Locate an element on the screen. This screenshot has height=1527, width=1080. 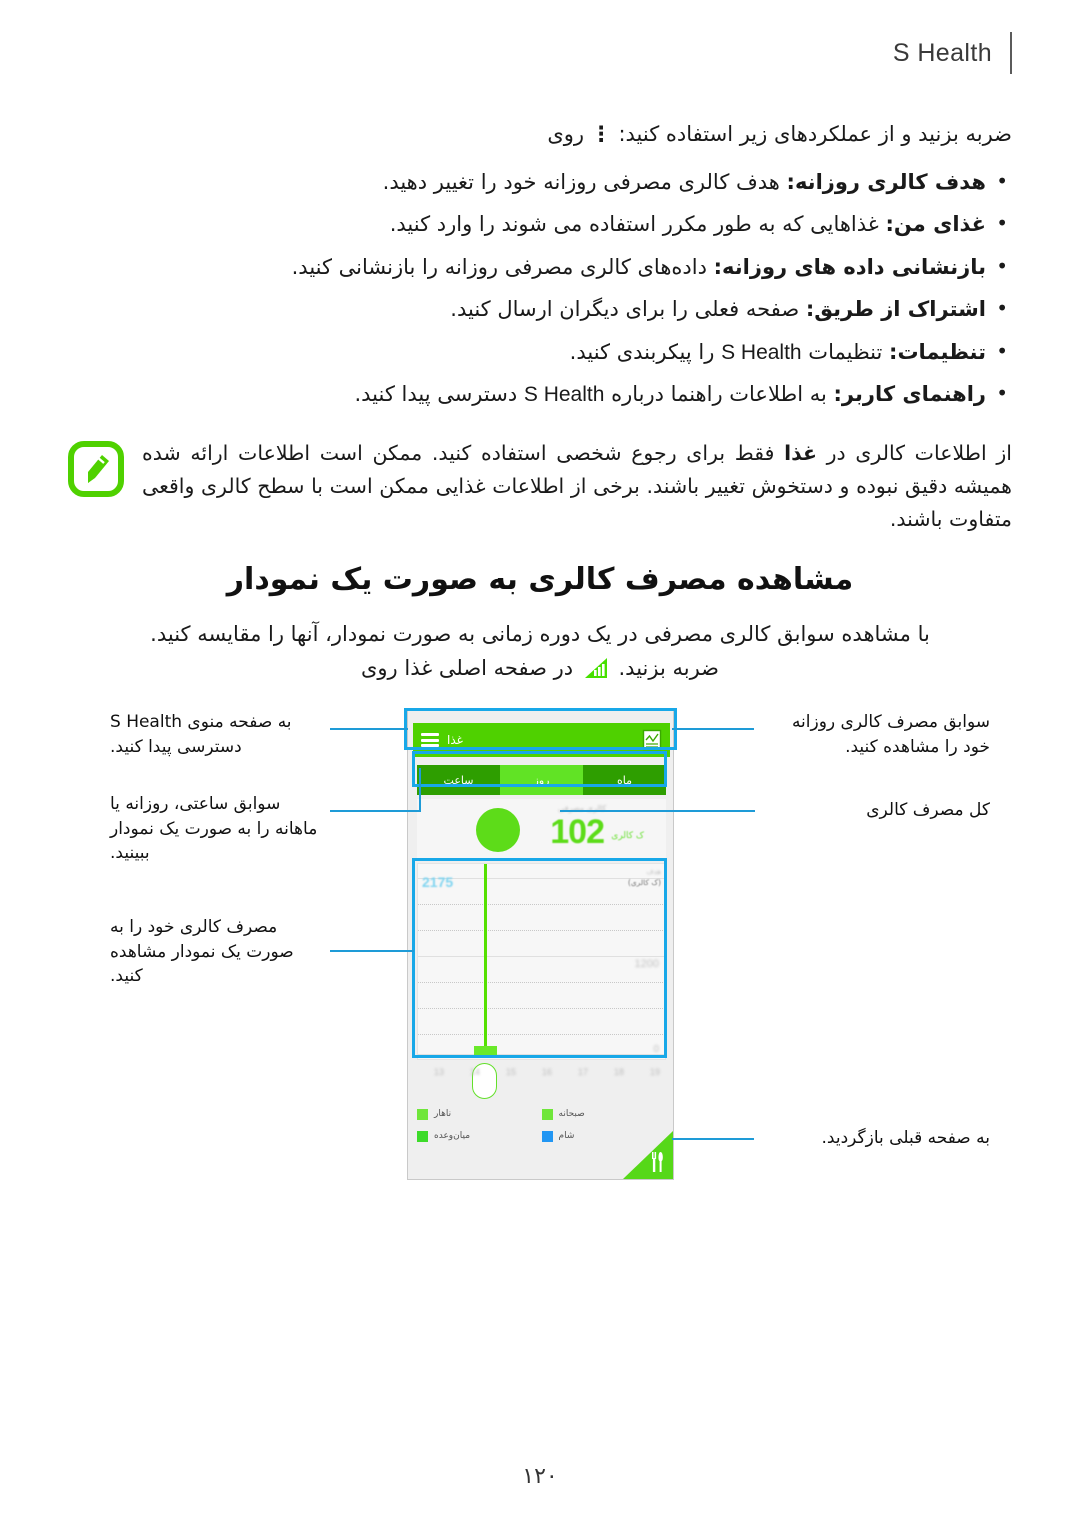
calorie-value: 102 is located at coordinates (577, 832).